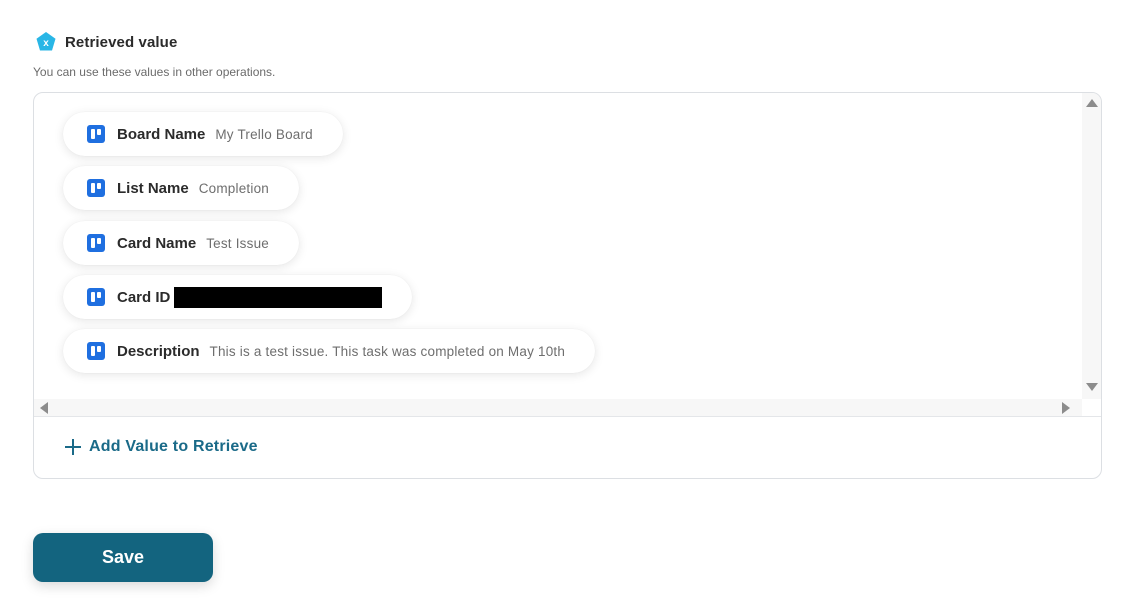  I want to click on scroll-left-arrow-icon, so click(44, 408).